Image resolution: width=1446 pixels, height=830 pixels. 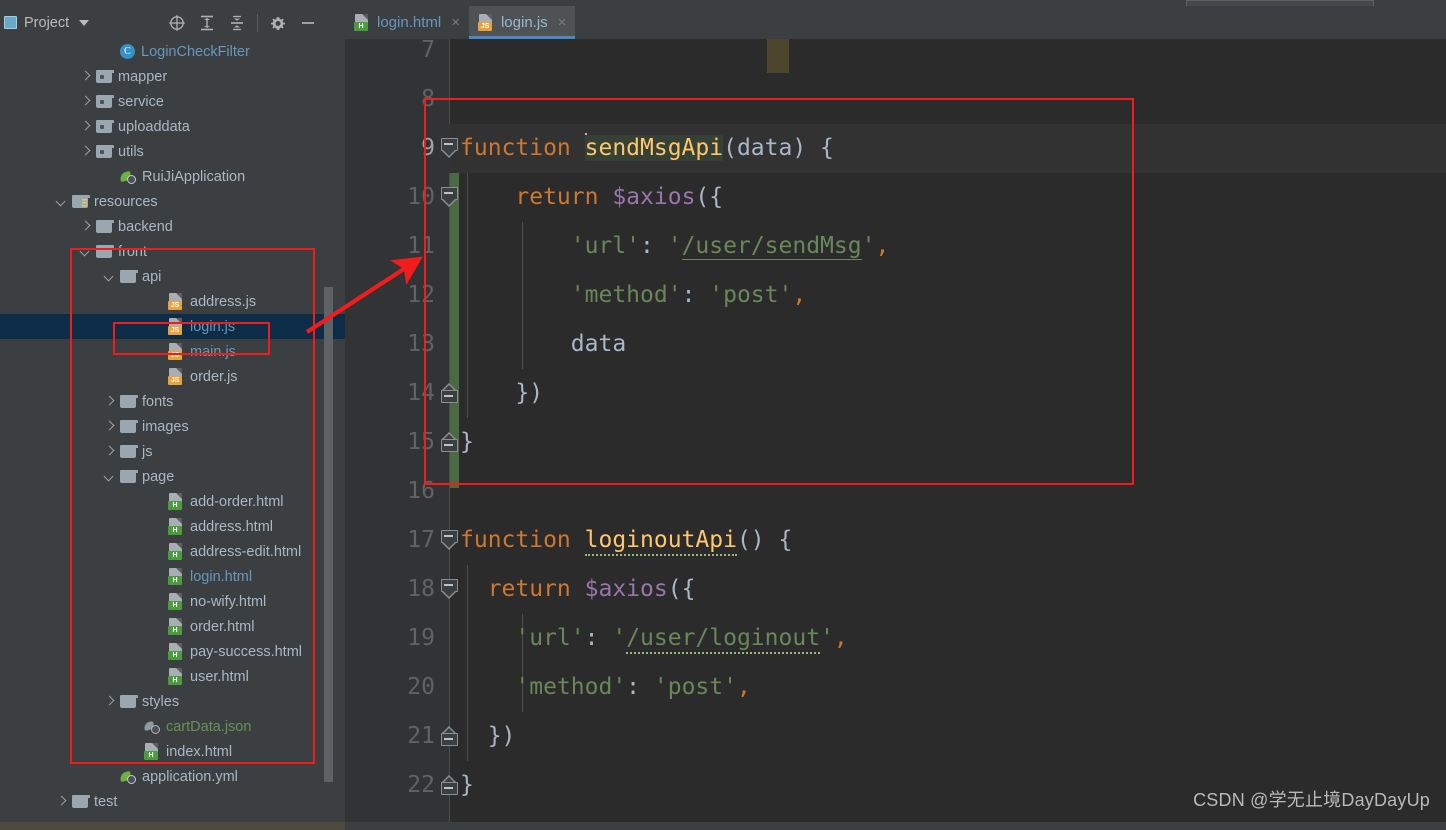 What do you see at coordinates (895, 197) in the screenshot?
I see `code-line: 10 return $axios({` at bounding box center [895, 197].